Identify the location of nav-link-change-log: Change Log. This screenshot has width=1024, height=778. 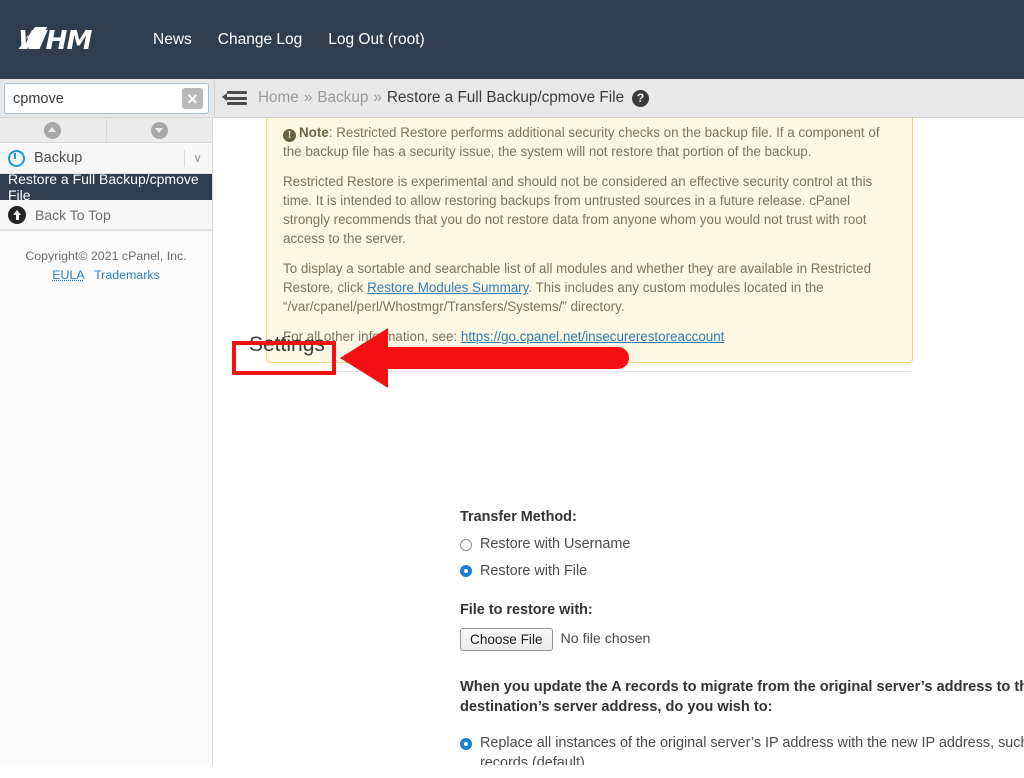
(260, 40).